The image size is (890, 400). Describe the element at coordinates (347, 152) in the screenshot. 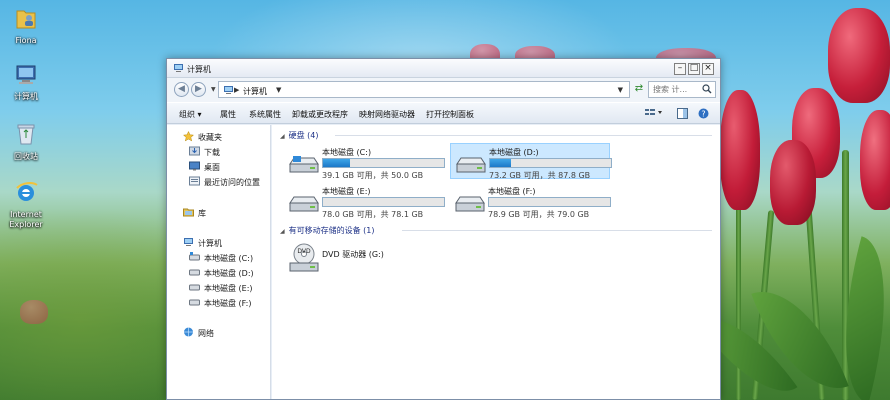

I see `drive-name: 本地磁盘 (C:)` at that location.